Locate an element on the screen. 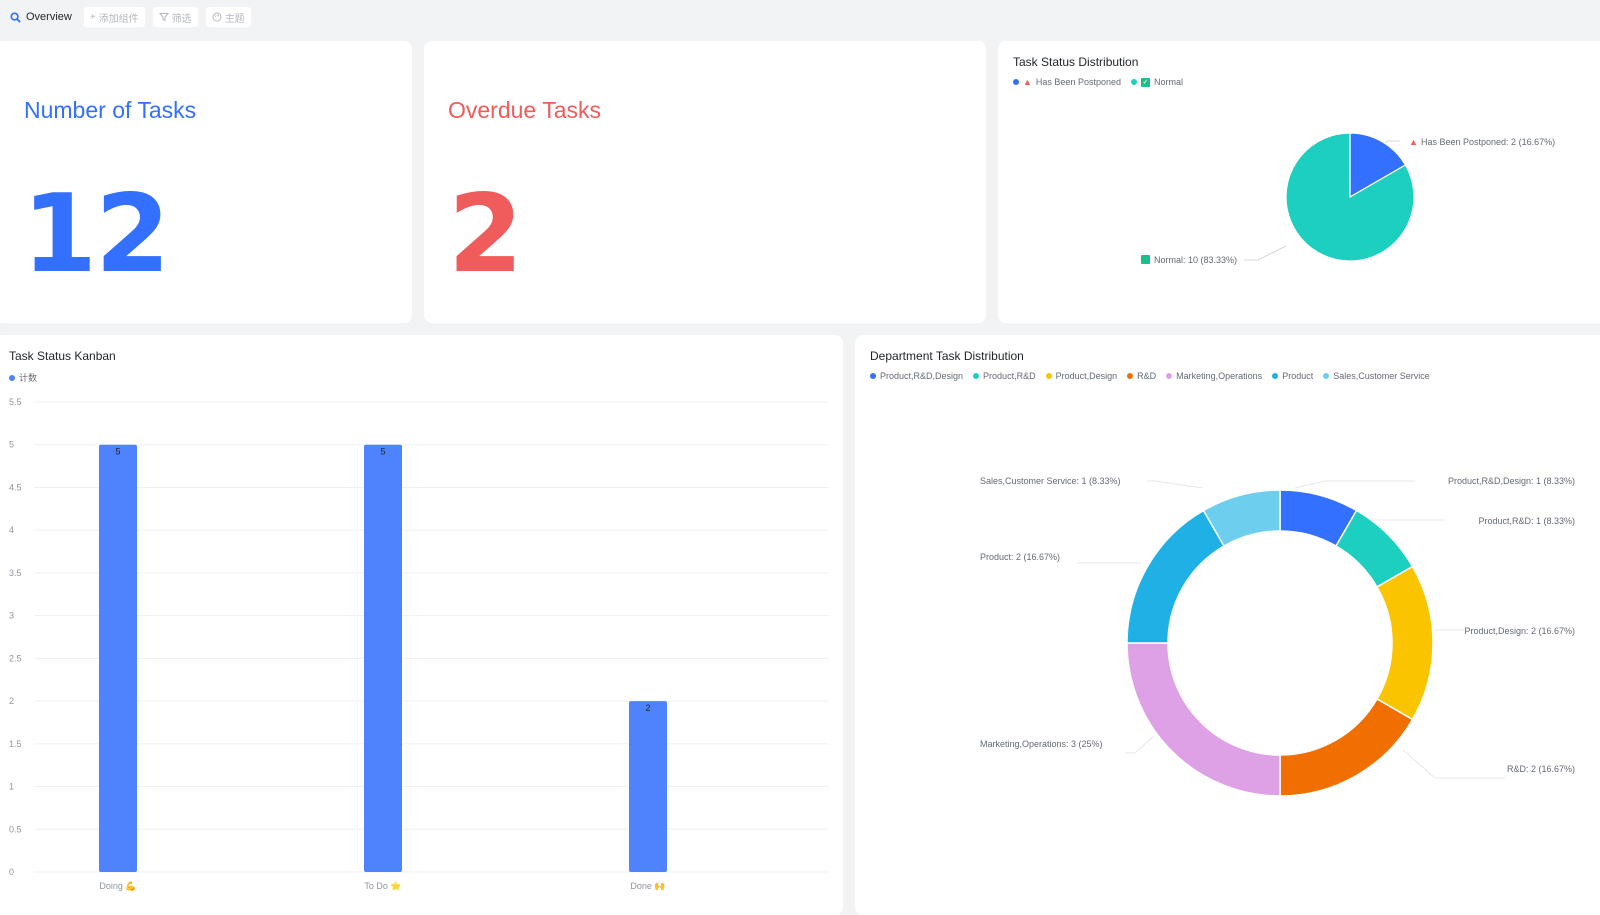  y-tick-label: 1.5 is located at coordinates (15, 744).